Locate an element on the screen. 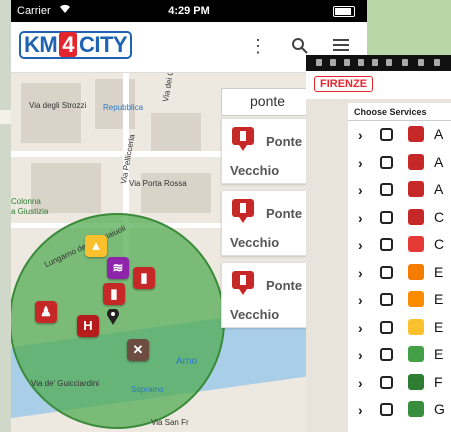 The width and height of the screenshot is (451, 432). status-bar: Carrier 4:29 PM is located at coordinates (189, 11).